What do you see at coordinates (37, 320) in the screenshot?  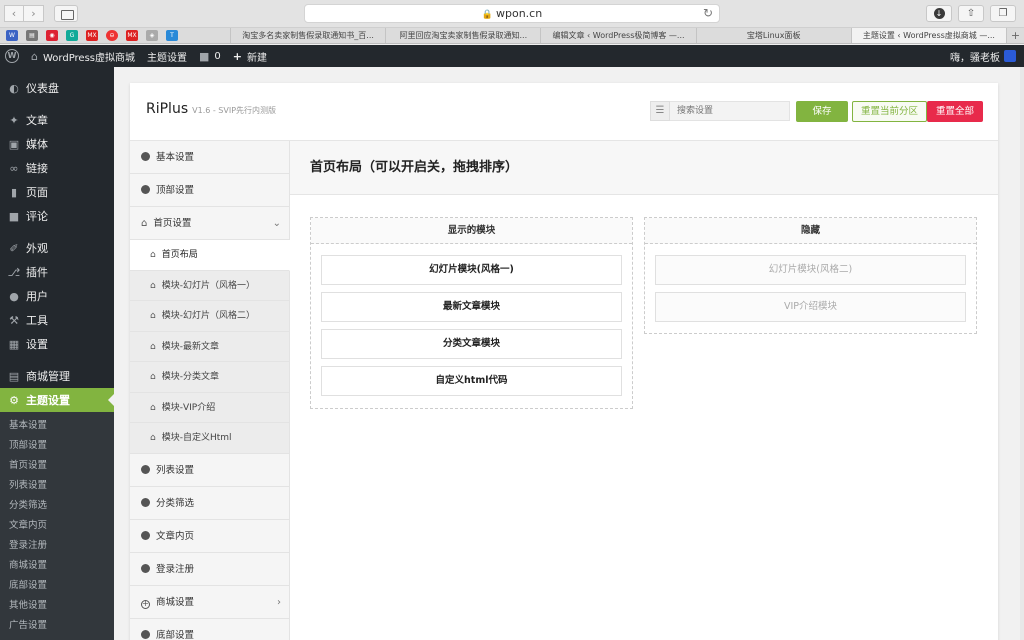 I see `menu-label: 工具` at bounding box center [37, 320].